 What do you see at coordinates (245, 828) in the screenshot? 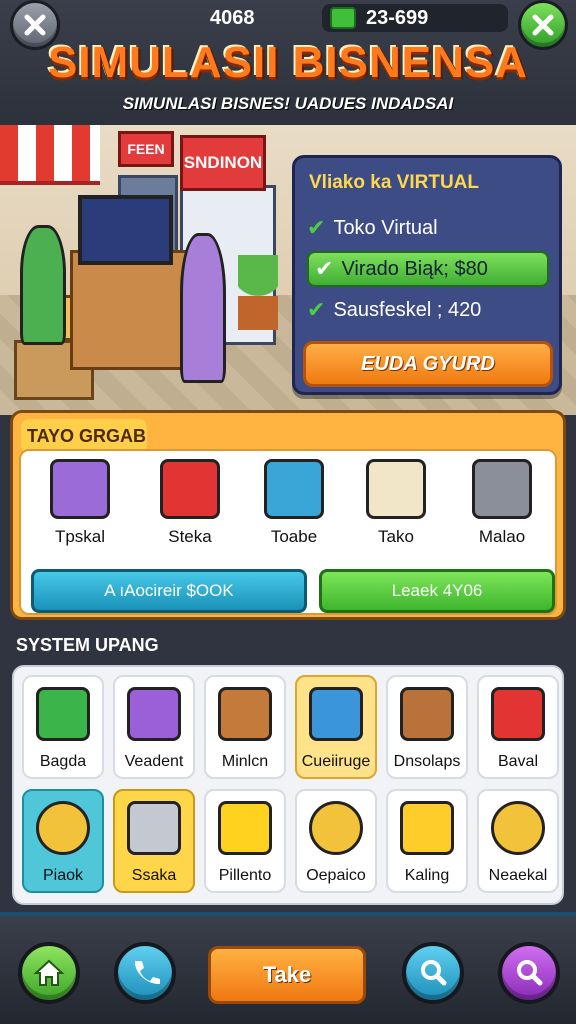
I see `gold-pot-icon` at bounding box center [245, 828].